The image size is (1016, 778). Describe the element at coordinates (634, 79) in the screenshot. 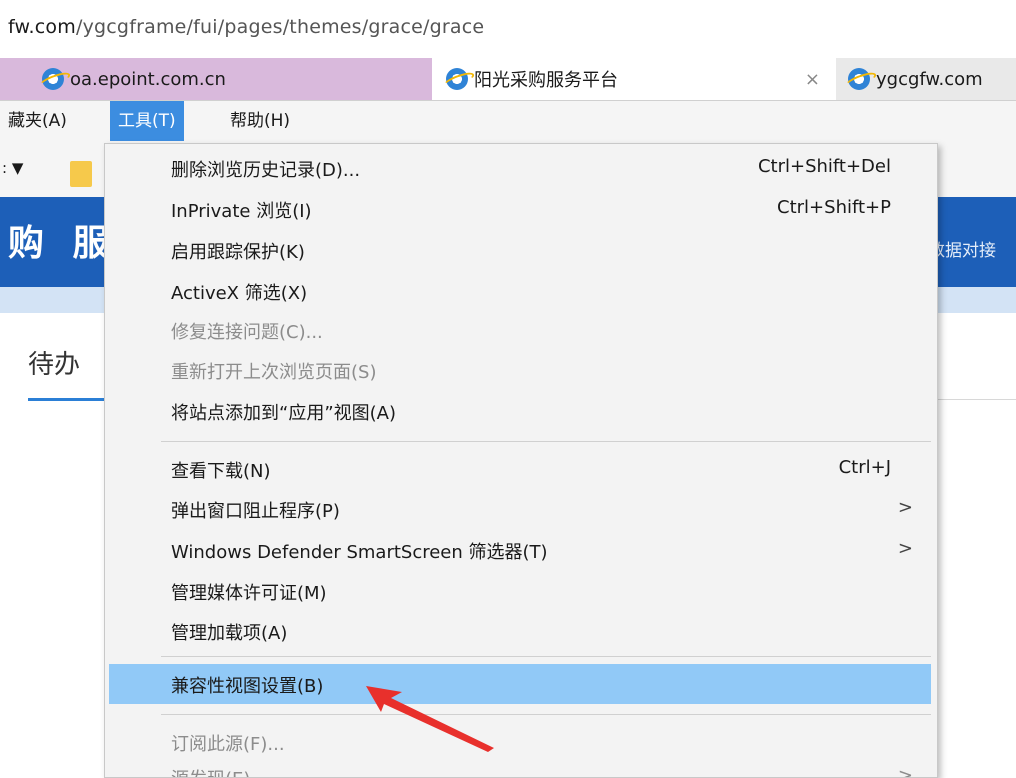

I see `tab-yangguang: 阳光采购服务平台 ×` at that location.